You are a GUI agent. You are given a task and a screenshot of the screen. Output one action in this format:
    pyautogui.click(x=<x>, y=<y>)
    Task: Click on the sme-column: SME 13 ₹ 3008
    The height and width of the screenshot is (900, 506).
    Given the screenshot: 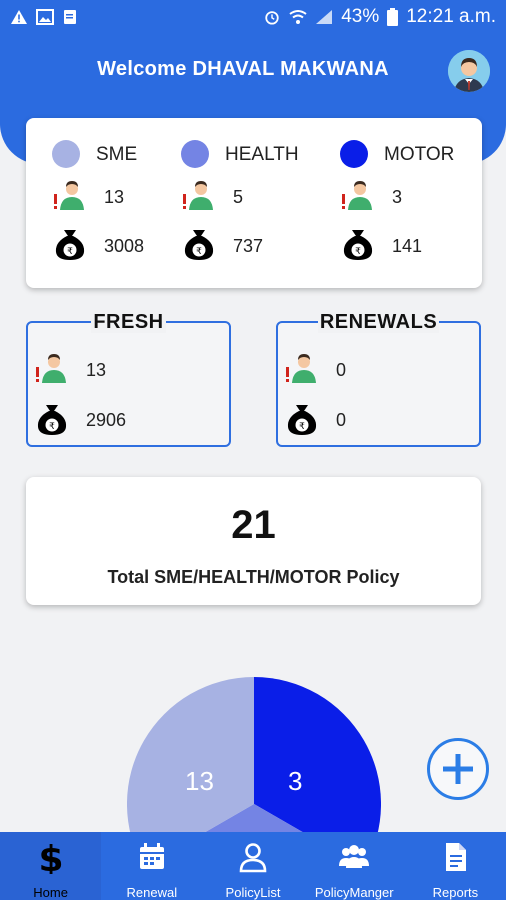 What is the action you would take?
    pyautogui.click(x=127, y=203)
    